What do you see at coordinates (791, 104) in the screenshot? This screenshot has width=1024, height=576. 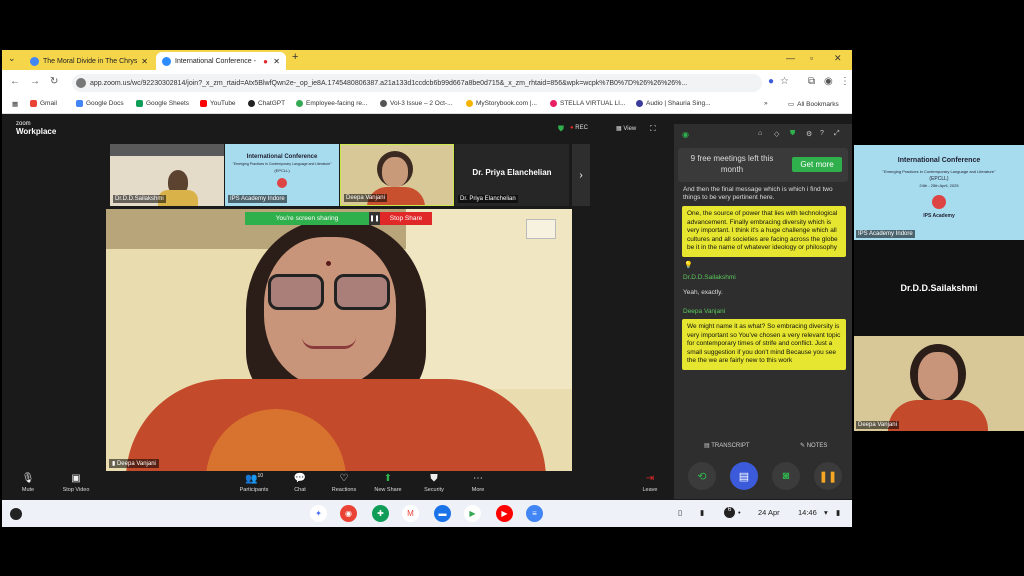 I see `folder-icon: ▭` at bounding box center [791, 104].